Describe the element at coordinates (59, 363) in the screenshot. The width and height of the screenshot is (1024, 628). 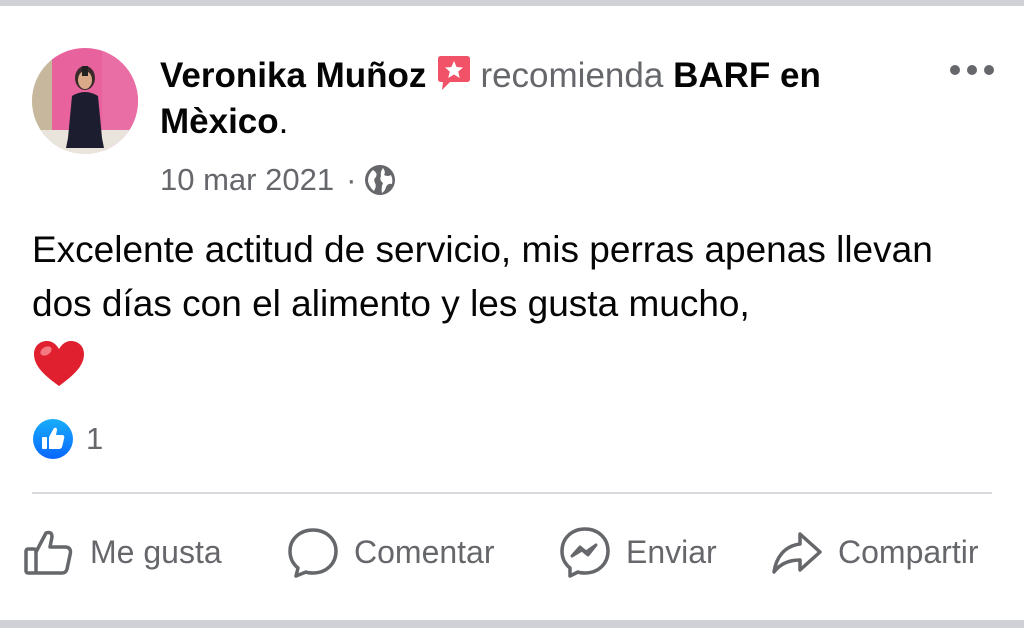
I see `heart-emoji` at that location.